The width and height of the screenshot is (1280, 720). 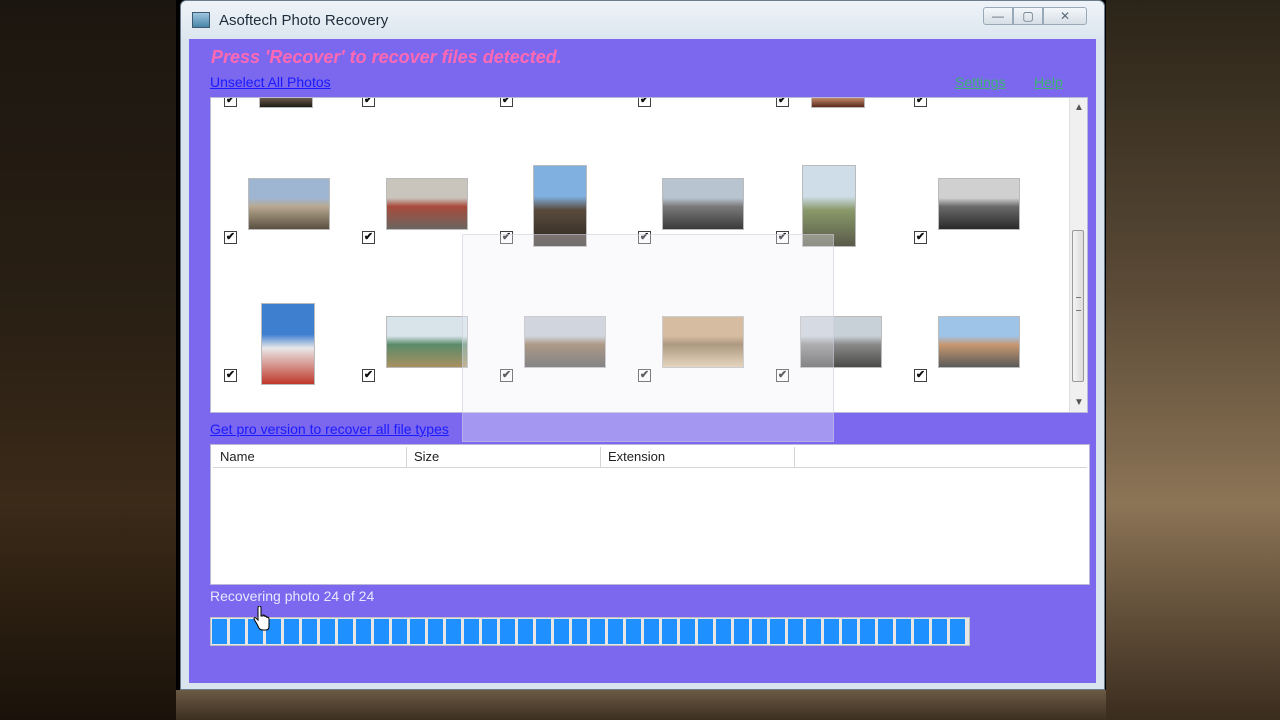 I want to click on file-list: Name Size Extension, so click(x=650, y=514).